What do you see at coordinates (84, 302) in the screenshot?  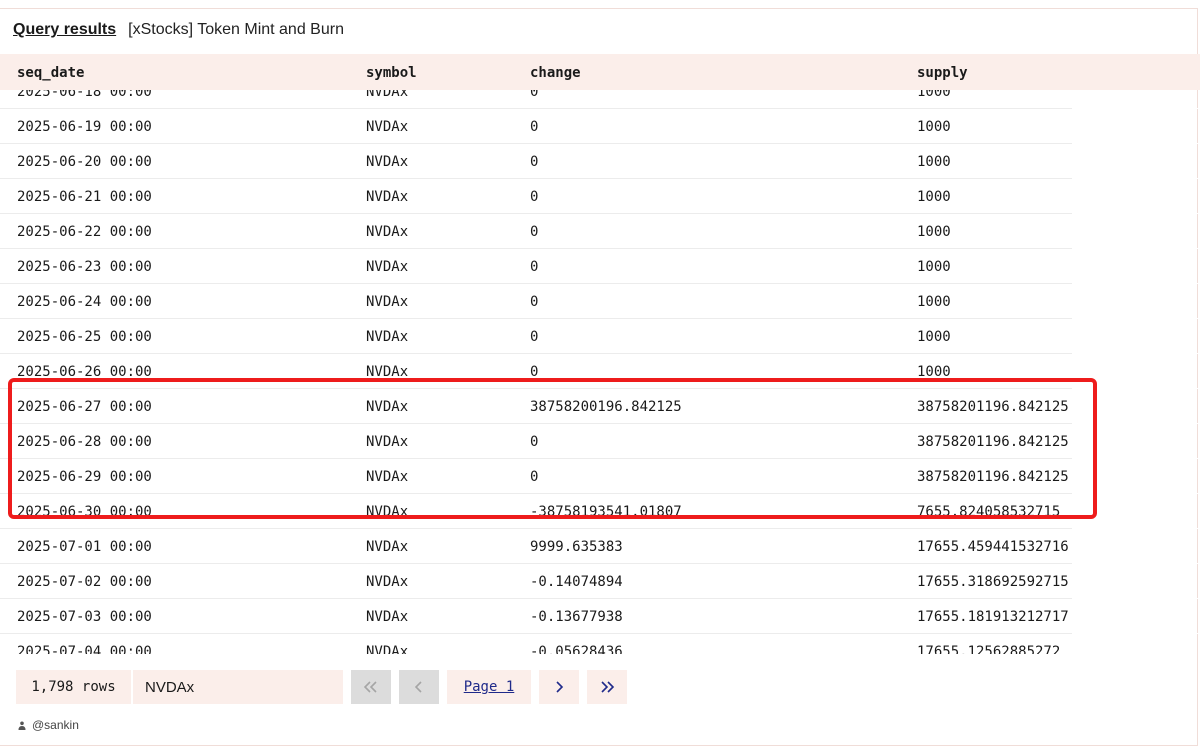 I see `cell-seq-date: 2025-06-24 00:00` at bounding box center [84, 302].